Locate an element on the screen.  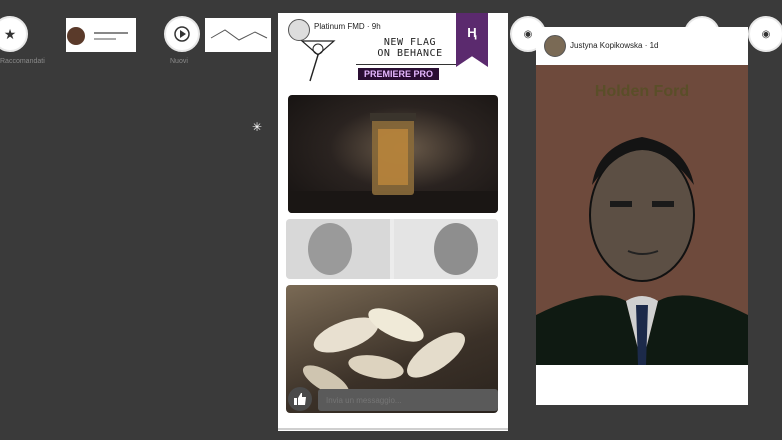
premiere-badge: PREMIERE PRO is located at coordinates (399, 74).